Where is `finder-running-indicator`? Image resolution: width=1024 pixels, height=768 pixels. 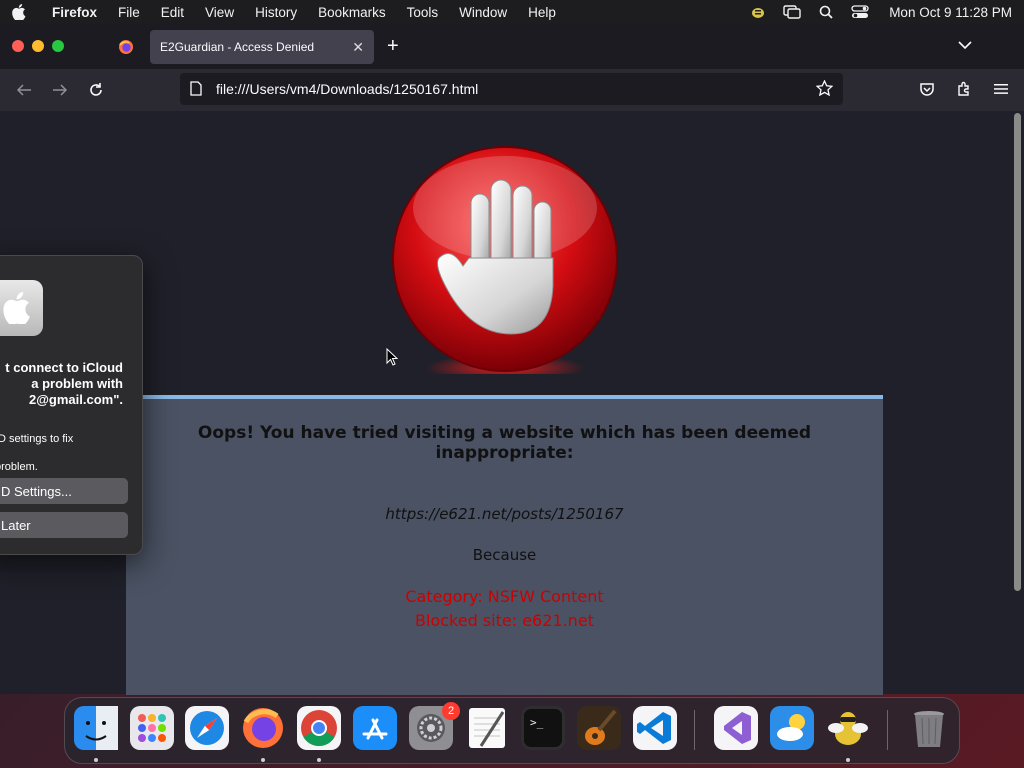
finder-running-indicator is located at coordinates (96, 760).